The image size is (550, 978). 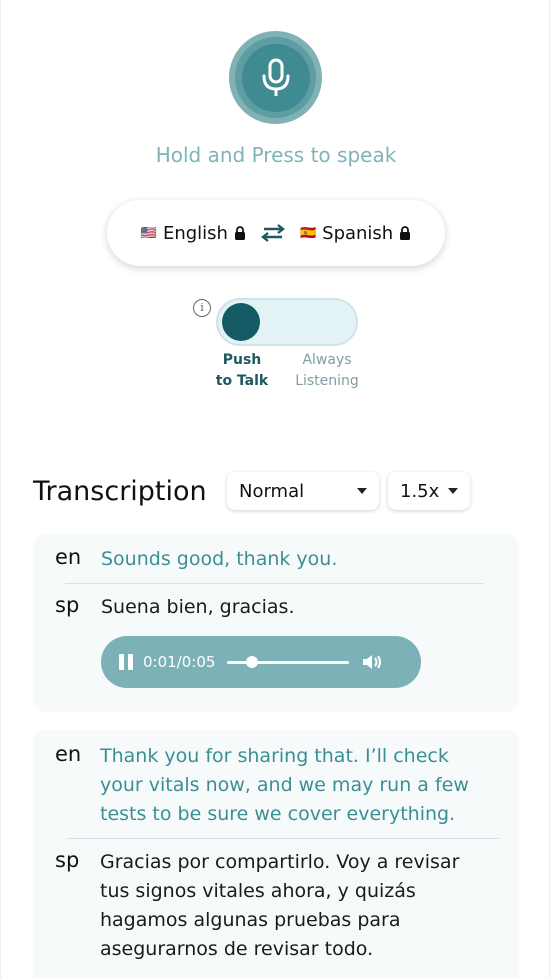 What do you see at coordinates (280, 862) in the screenshot?
I see `spanish-line: Gracias por compartirlo. Voy a revisar` at bounding box center [280, 862].